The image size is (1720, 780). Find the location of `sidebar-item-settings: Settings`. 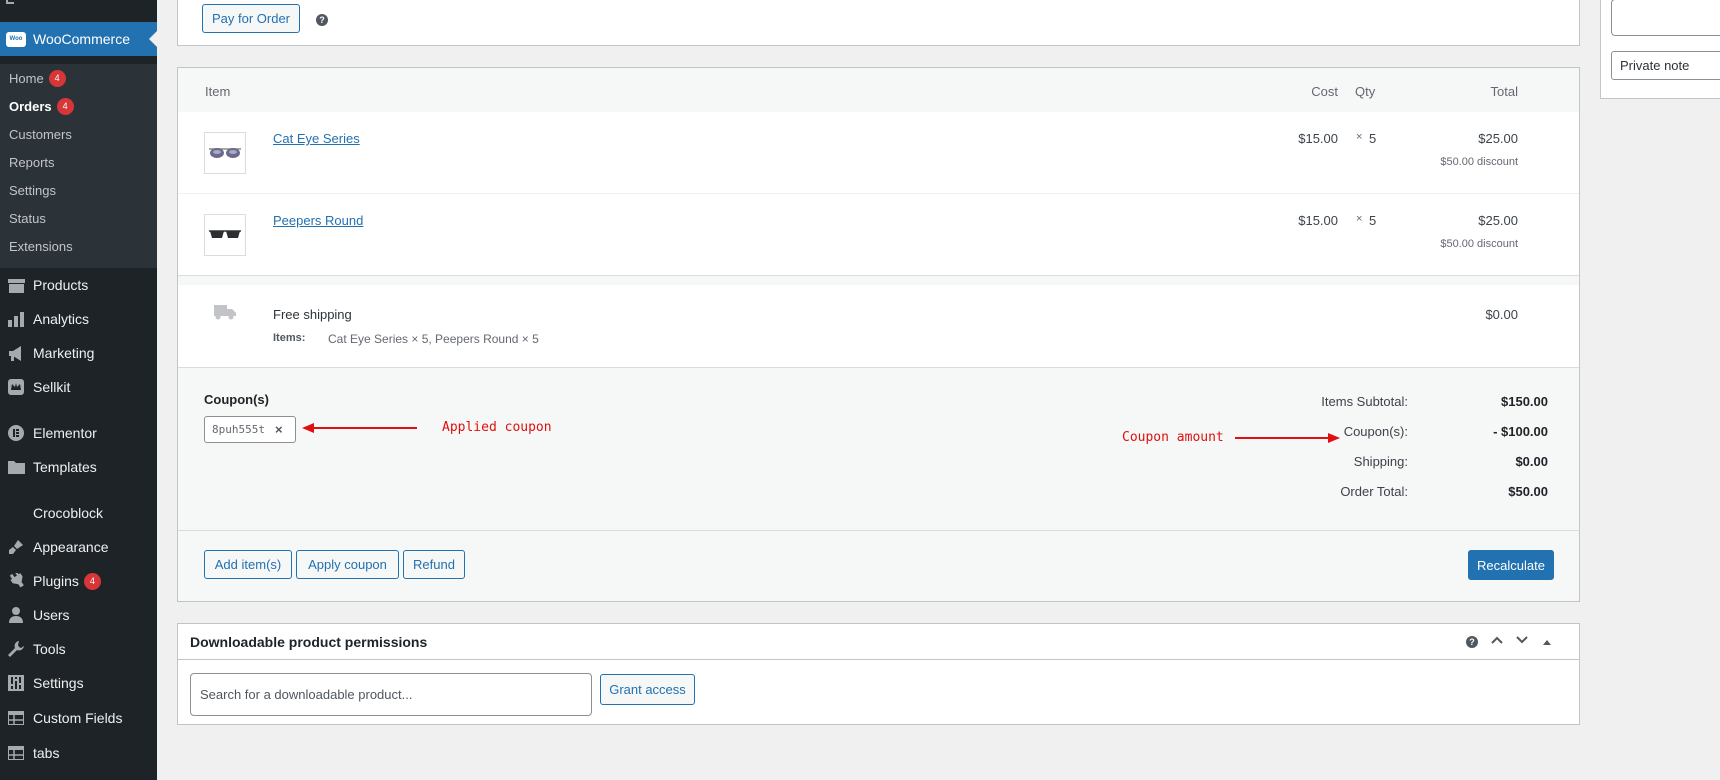

sidebar-item-settings: Settings is located at coordinates (78, 683).